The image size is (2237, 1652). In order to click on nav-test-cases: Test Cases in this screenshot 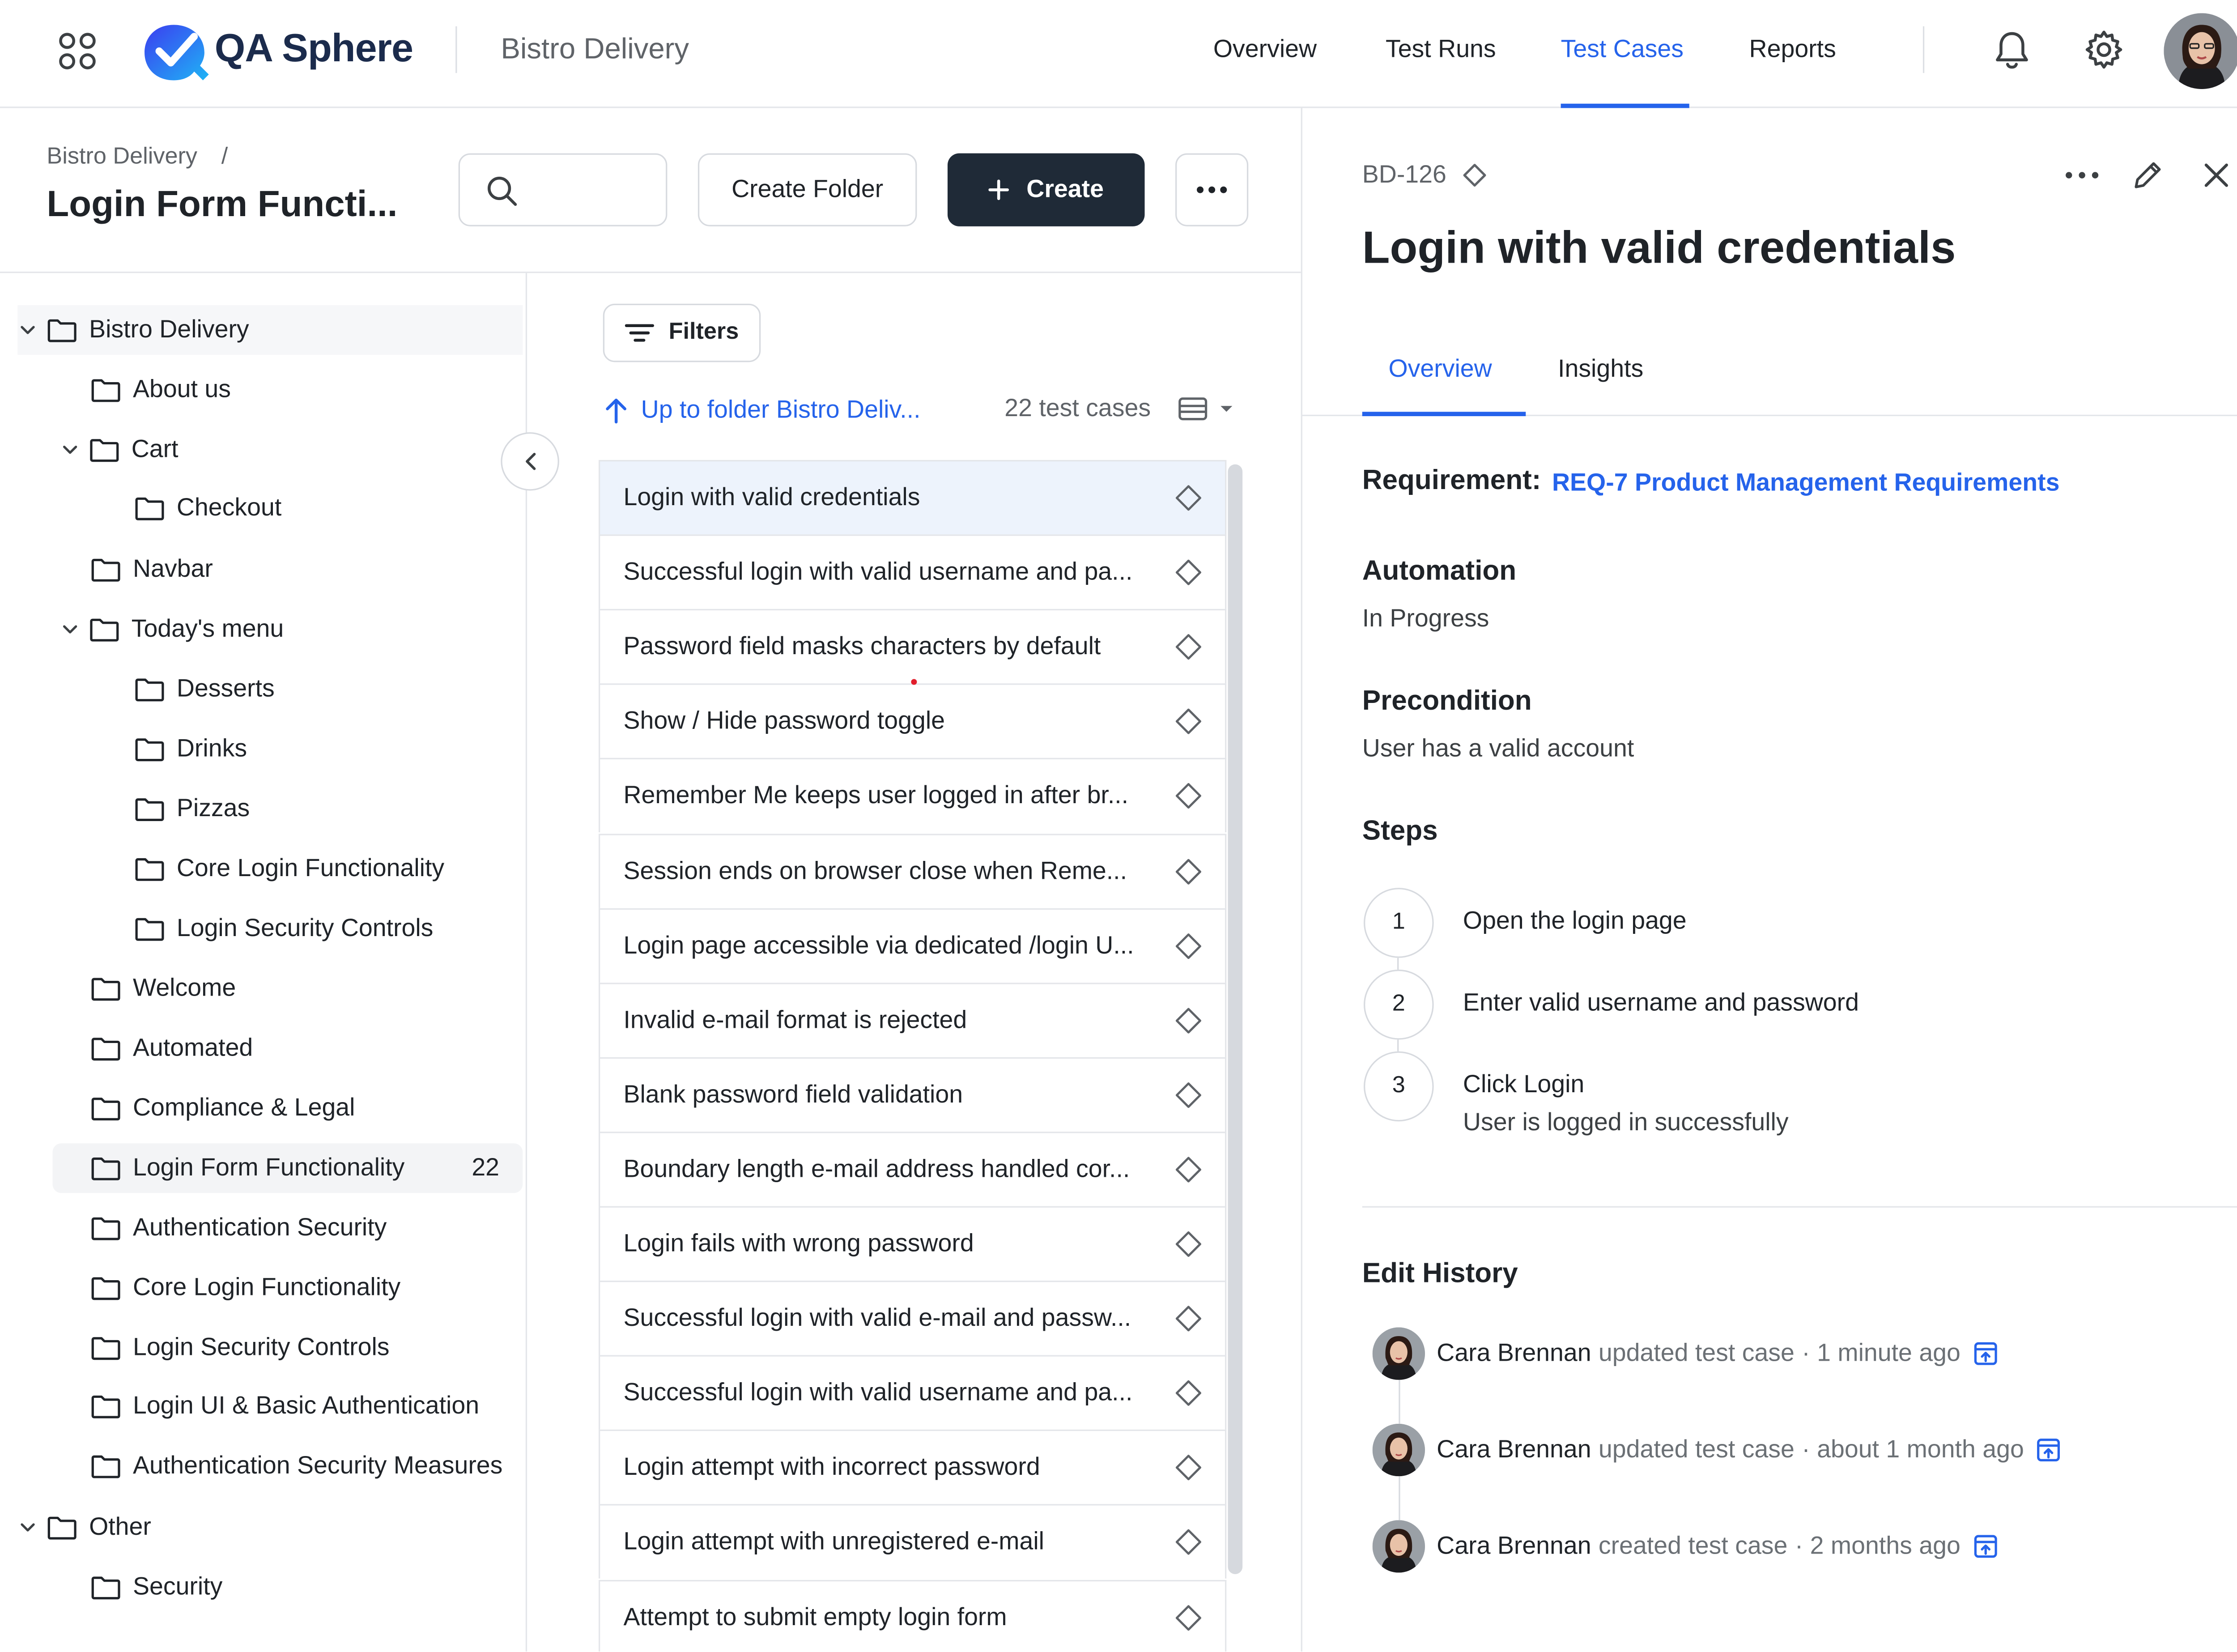, I will do `click(1622, 49)`.